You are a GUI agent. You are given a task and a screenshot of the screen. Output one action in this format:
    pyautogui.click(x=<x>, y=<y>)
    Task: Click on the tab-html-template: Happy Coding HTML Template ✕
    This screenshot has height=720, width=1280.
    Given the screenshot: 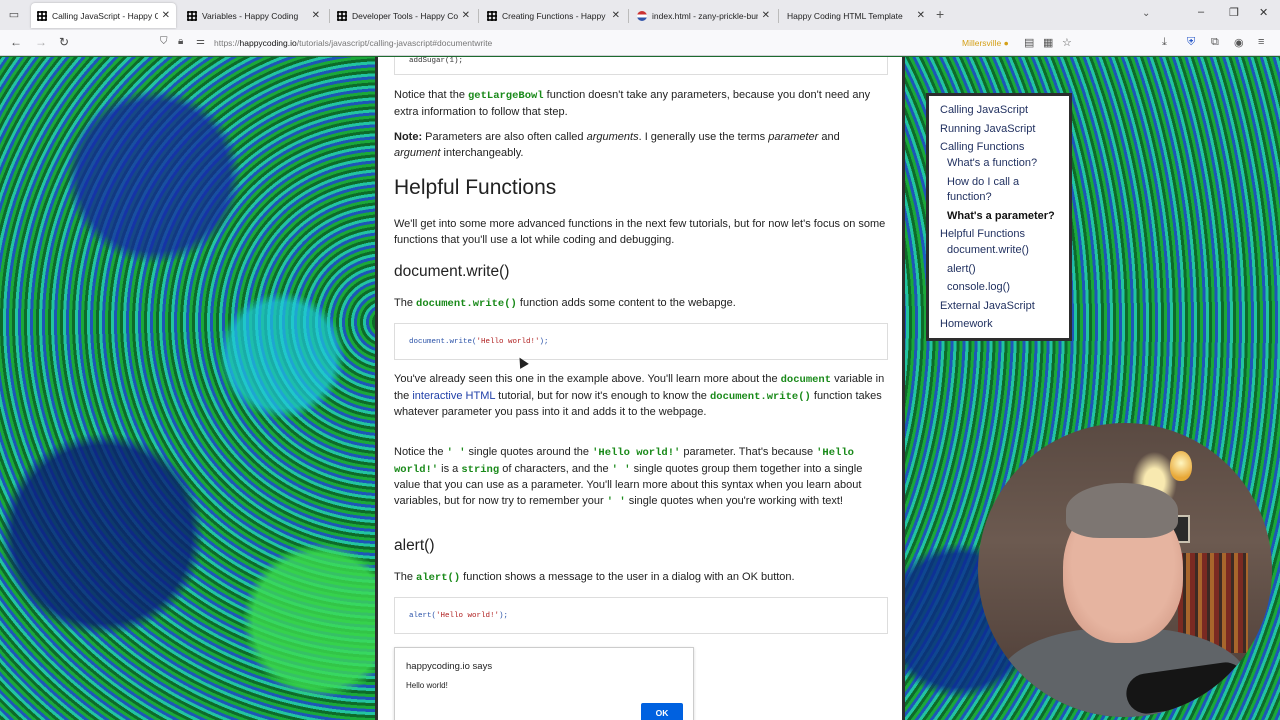 What is the action you would take?
    pyautogui.click(x=856, y=15)
    